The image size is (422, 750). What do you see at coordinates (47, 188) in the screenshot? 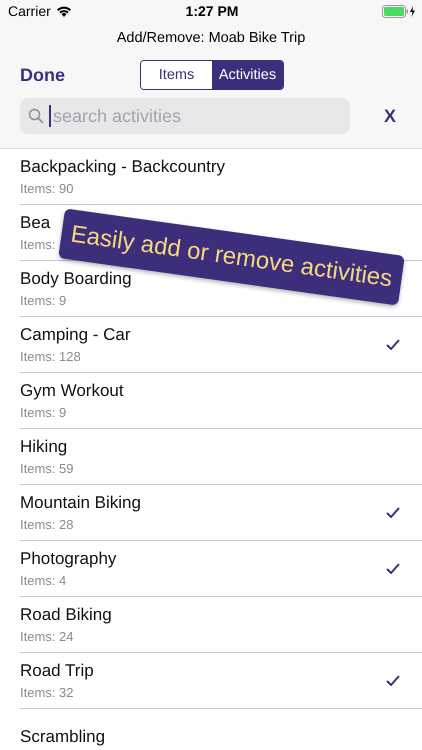
I see `item-count: Items: 90` at bounding box center [47, 188].